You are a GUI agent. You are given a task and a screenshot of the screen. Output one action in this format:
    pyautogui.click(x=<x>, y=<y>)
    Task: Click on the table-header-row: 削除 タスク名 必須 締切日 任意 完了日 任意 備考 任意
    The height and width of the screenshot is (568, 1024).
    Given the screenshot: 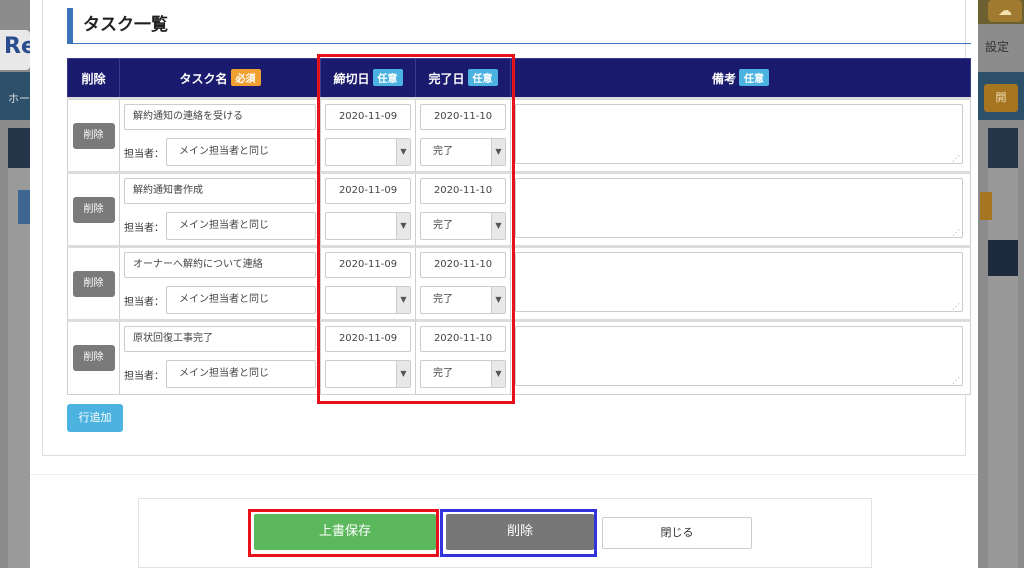 What is the action you would take?
    pyautogui.click(x=519, y=78)
    